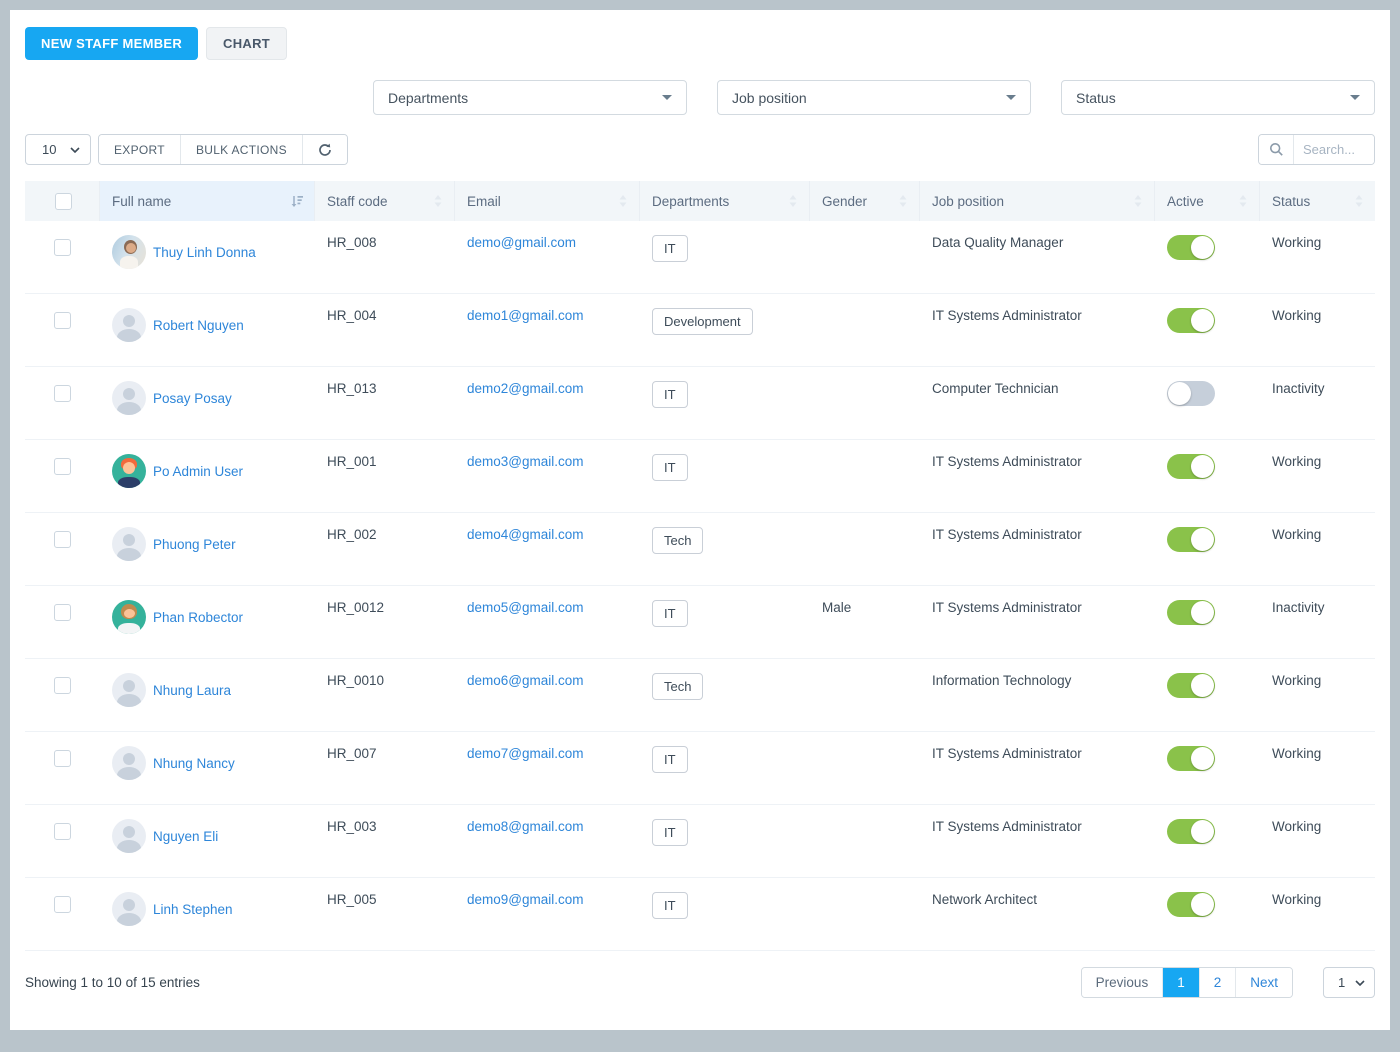 The width and height of the screenshot is (1400, 1052). I want to click on refresh-button, so click(324, 149).